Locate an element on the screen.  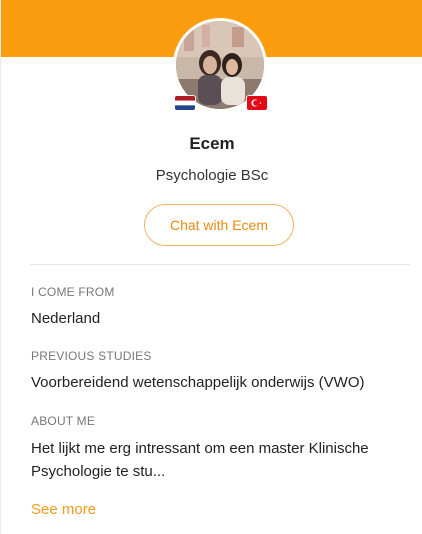
ambassador-name: Ecem is located at coordinates (212, 143).